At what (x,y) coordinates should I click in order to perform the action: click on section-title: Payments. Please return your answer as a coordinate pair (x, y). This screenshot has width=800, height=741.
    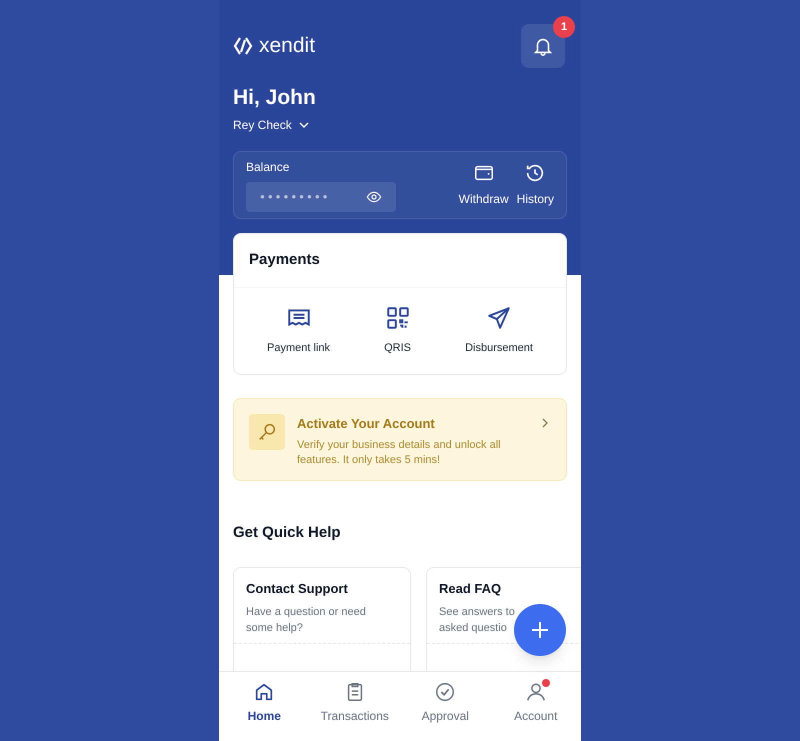
    Looking at the image, I should click on (284, 260).